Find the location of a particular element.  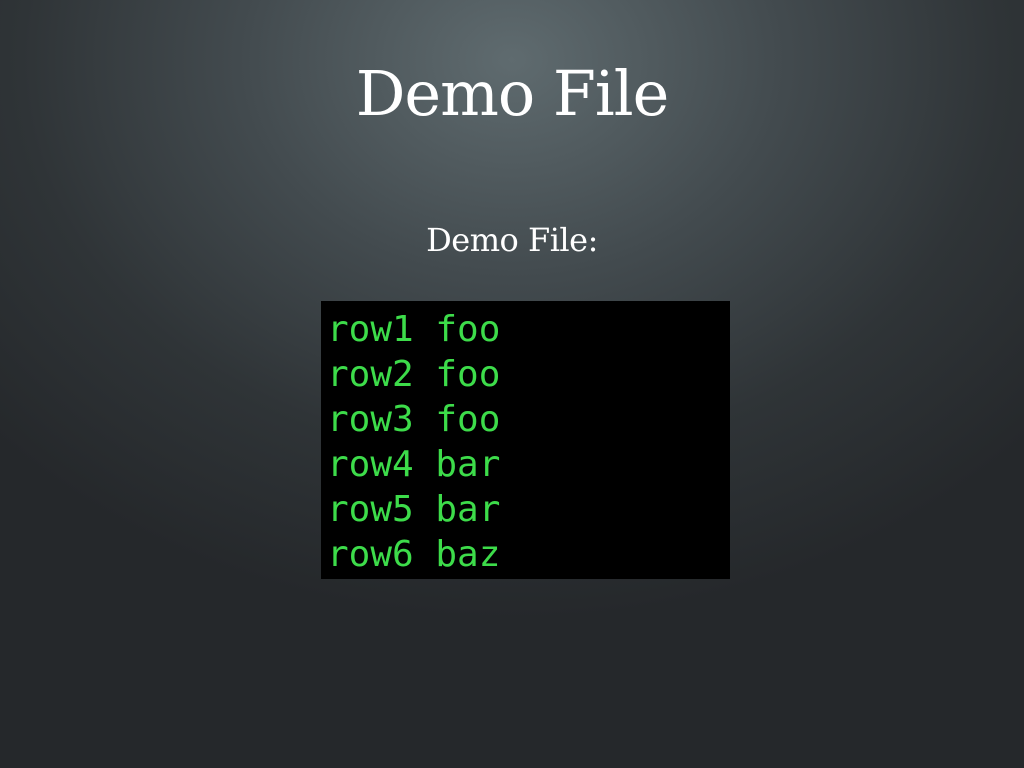

slide-title: Demo File is located at coordinates (512, 93).